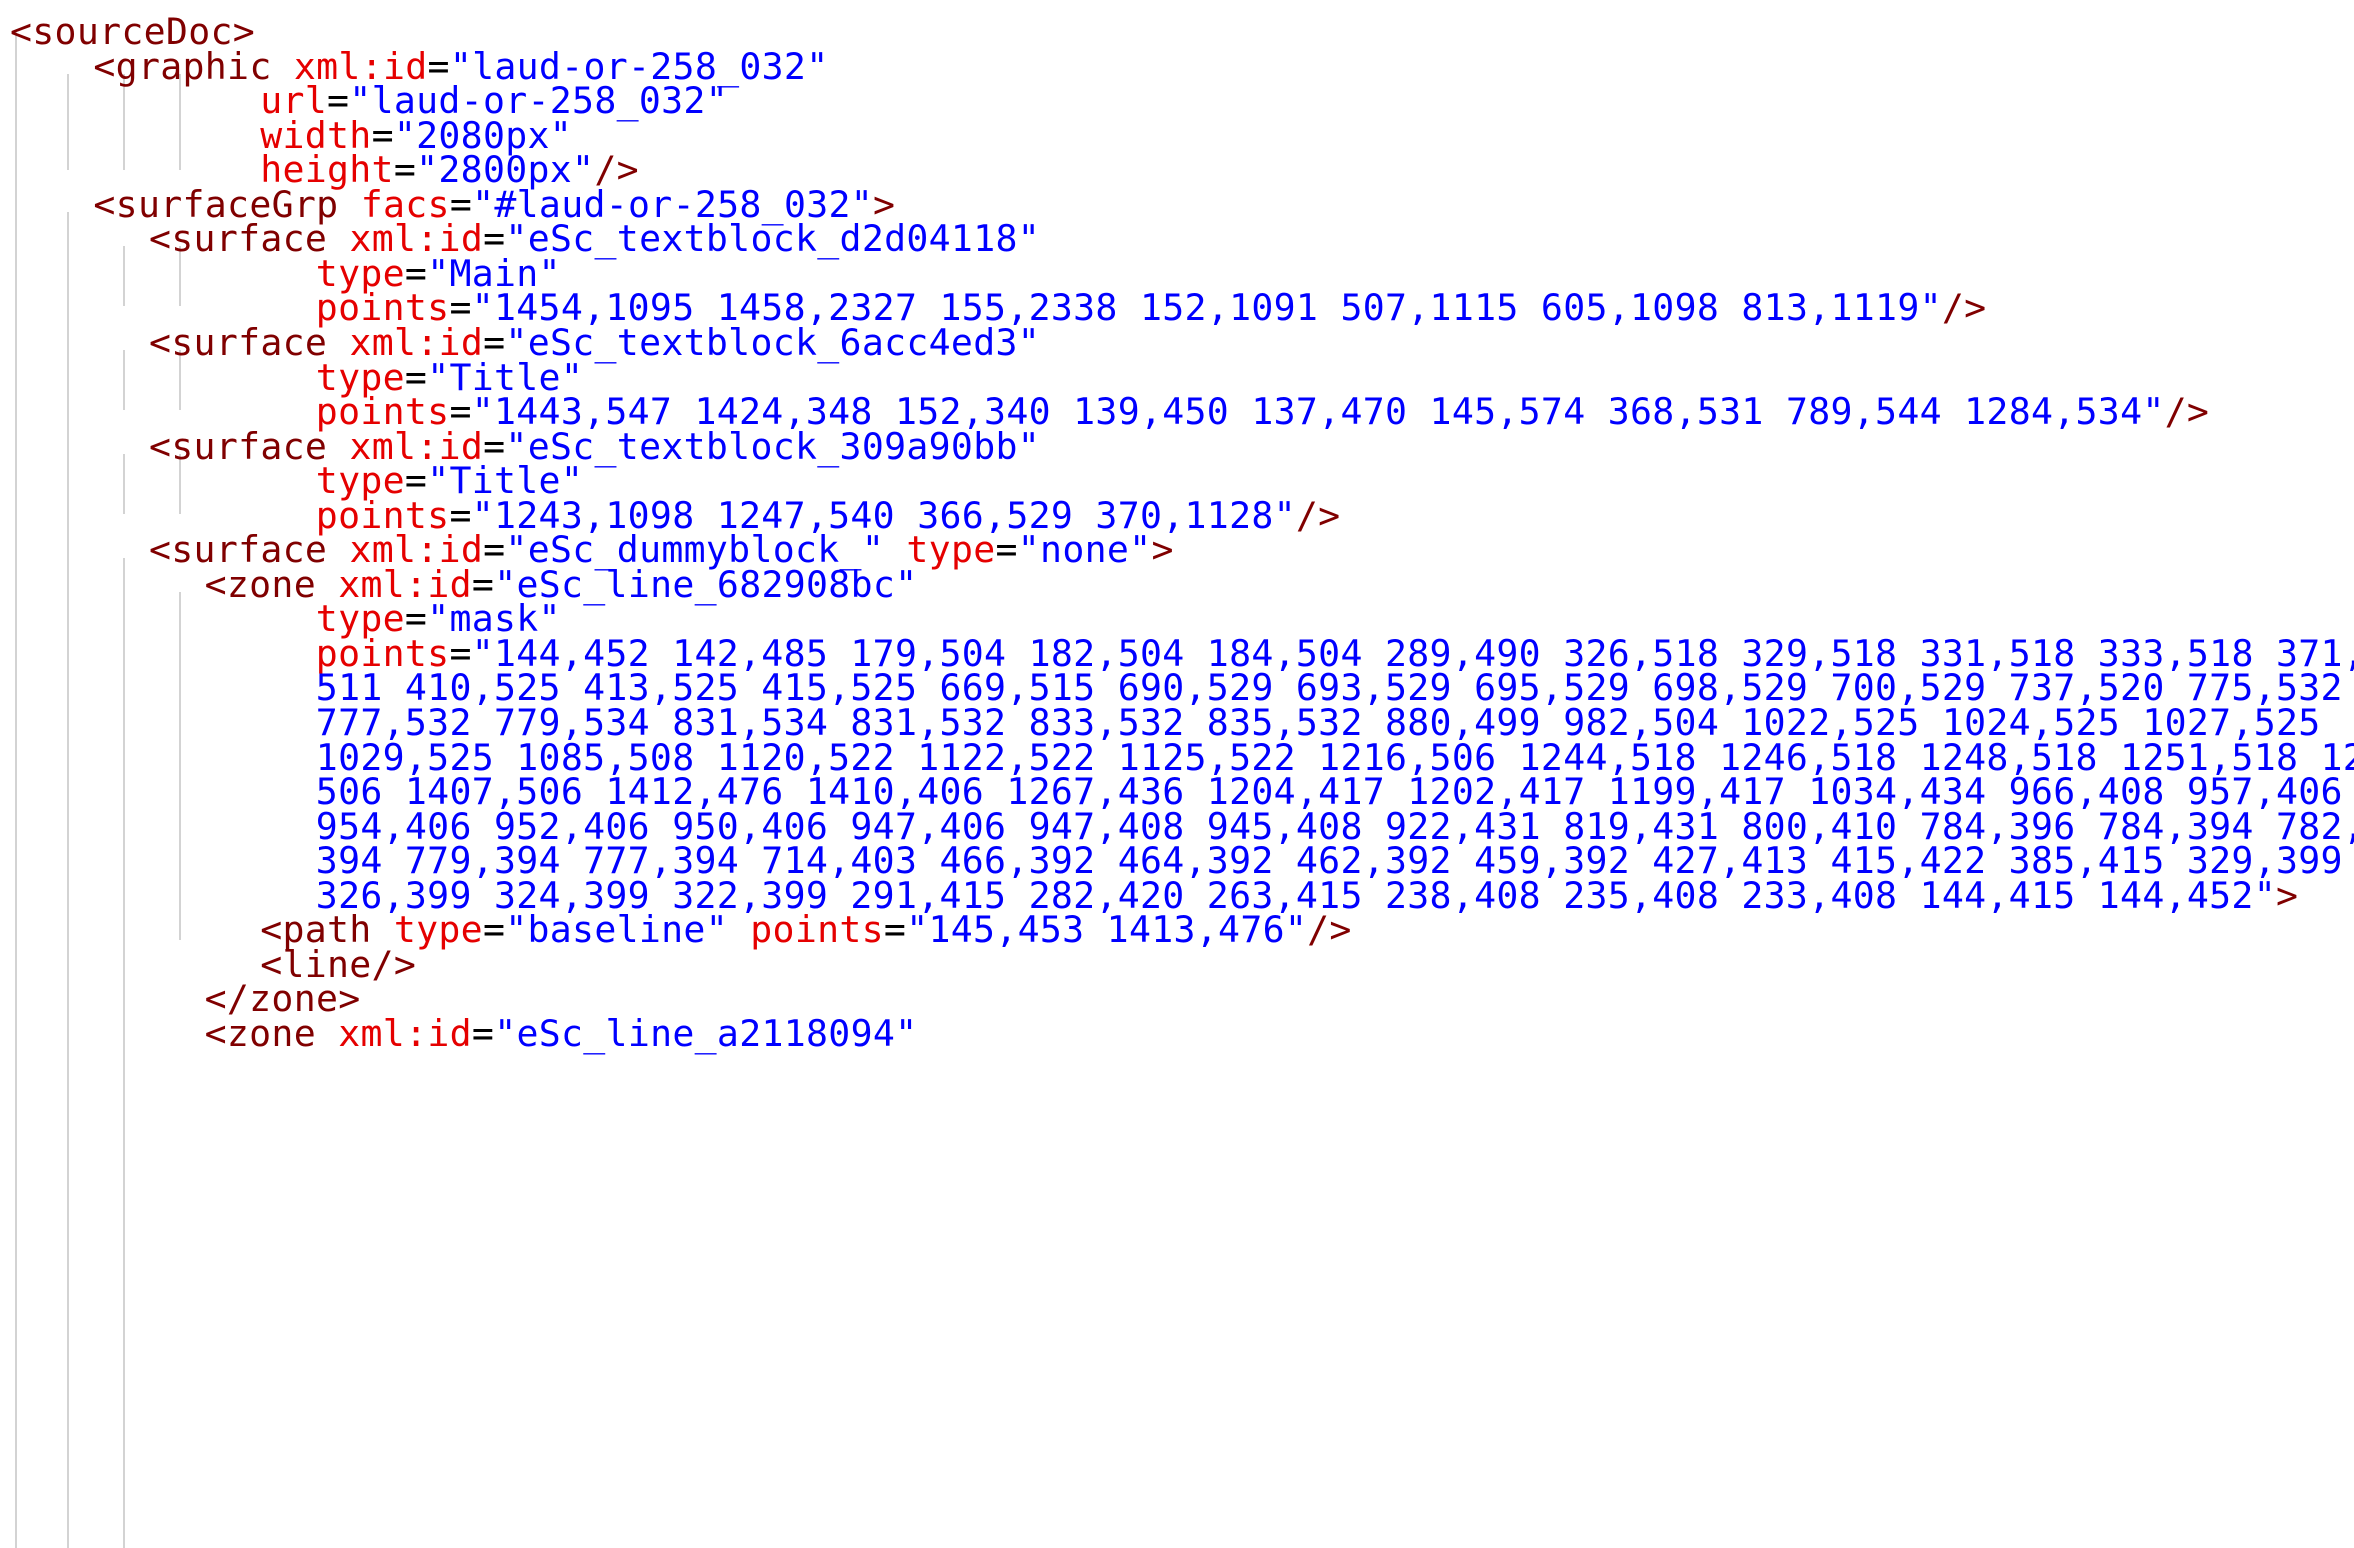 The height and width of the screenshot is (1548, 2354). I want to click on xml-attribute-value: "none", so click(1084, 550).